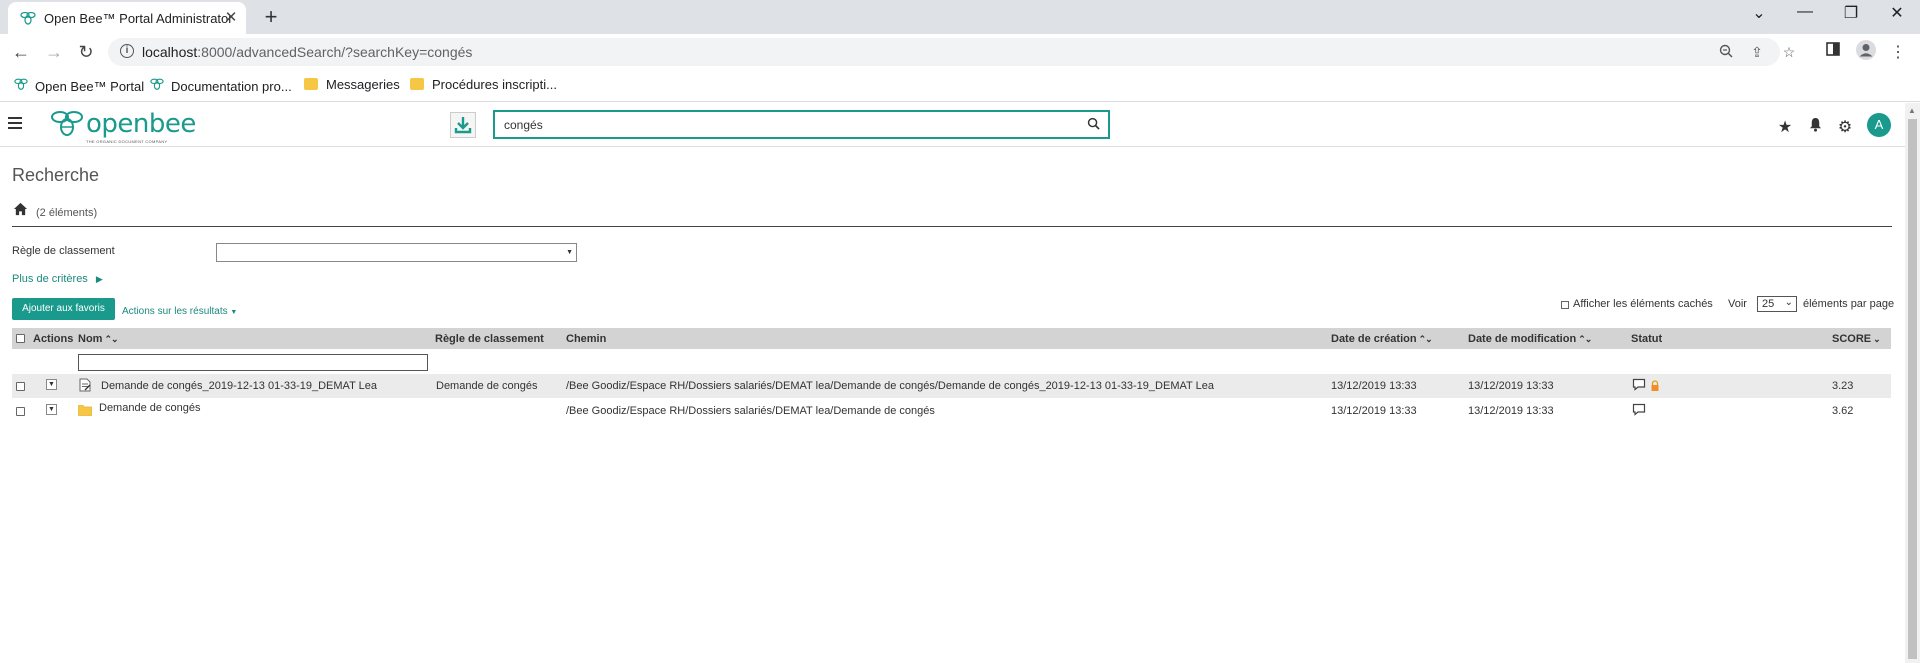 This screenshot has height=663, width=1920. I want to click on row-created: 13/12/2019 13:33, so click(1374, 411).